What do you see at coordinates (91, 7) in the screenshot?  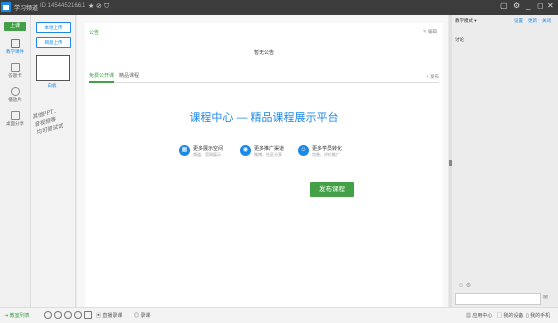 I see `star-icon: ★` at bounding box center [91, 7].